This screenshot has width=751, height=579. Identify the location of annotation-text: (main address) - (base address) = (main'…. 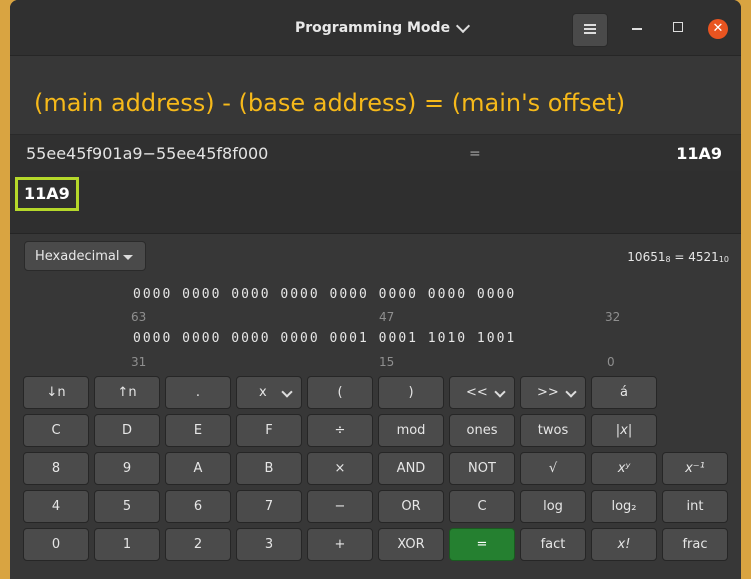
(330, 103).